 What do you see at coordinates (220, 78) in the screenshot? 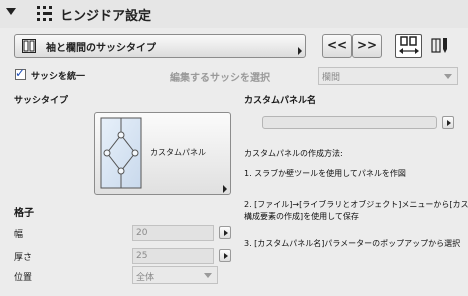
I see `edit-sash-label: 編集するサッシを選択` at bounding box center [220, 78].